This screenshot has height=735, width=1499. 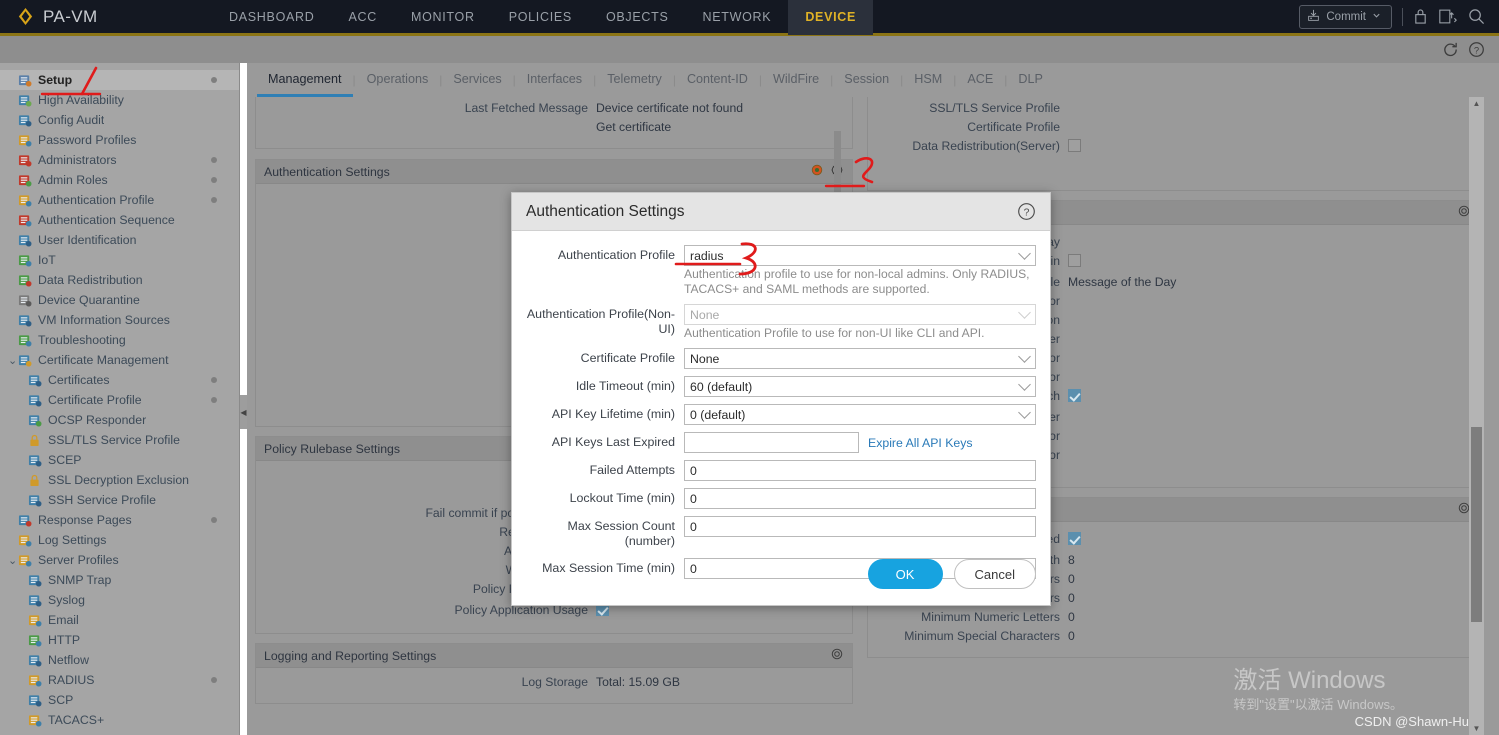 What do you see at coordinates (837, 655) in the screenshot?
I see `gear-icon` at bounding box center [837, 655].